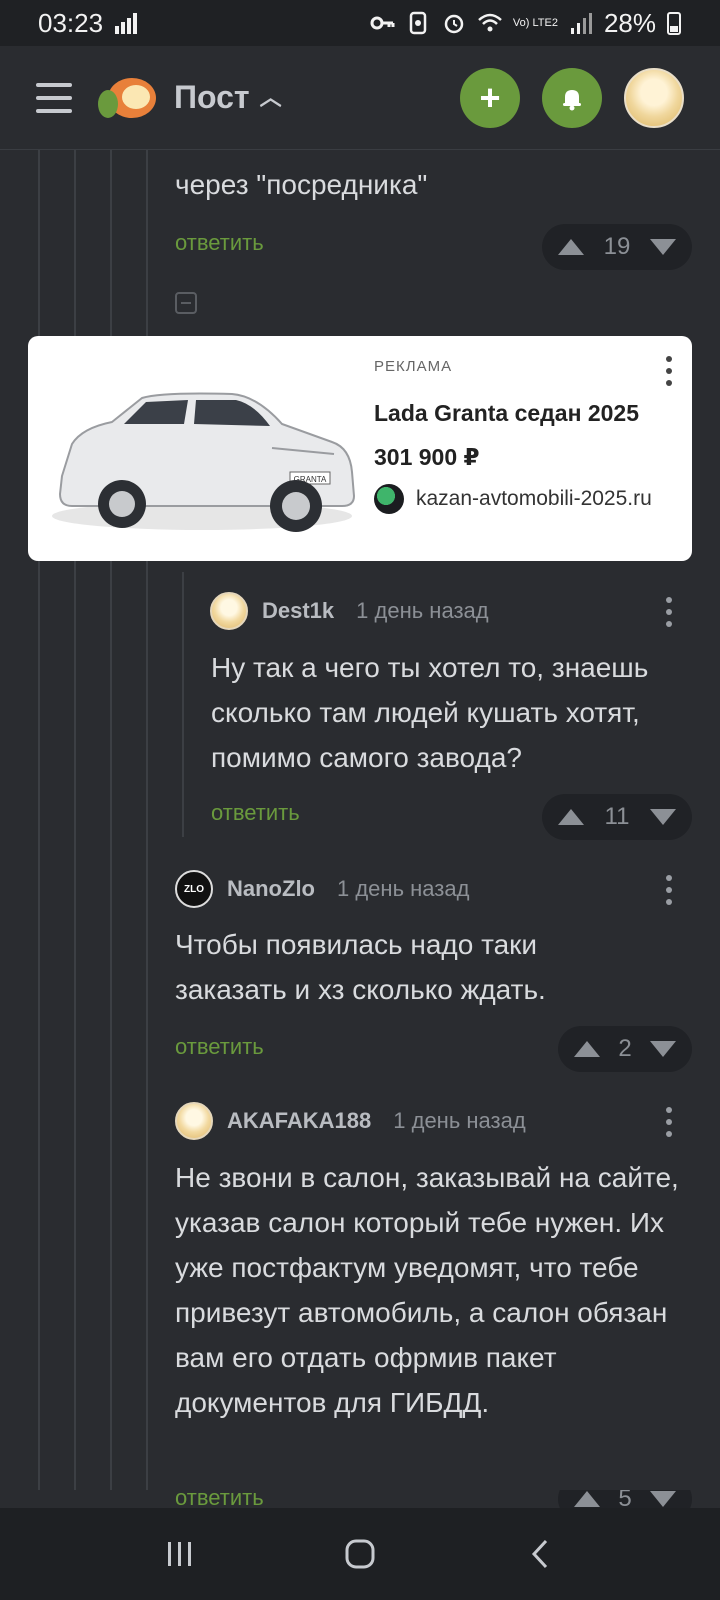  I want to click on battery-percent: 28%, so click(629, 22).